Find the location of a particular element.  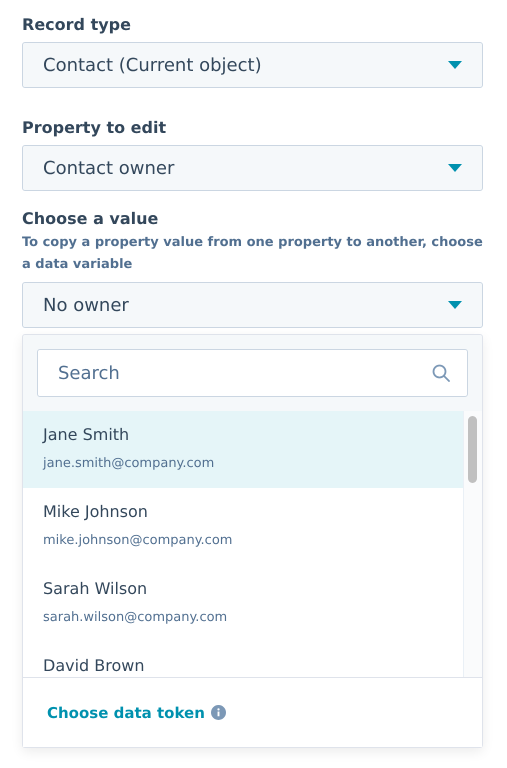

field-label: Property to edit is located at coordinates (95, 127).